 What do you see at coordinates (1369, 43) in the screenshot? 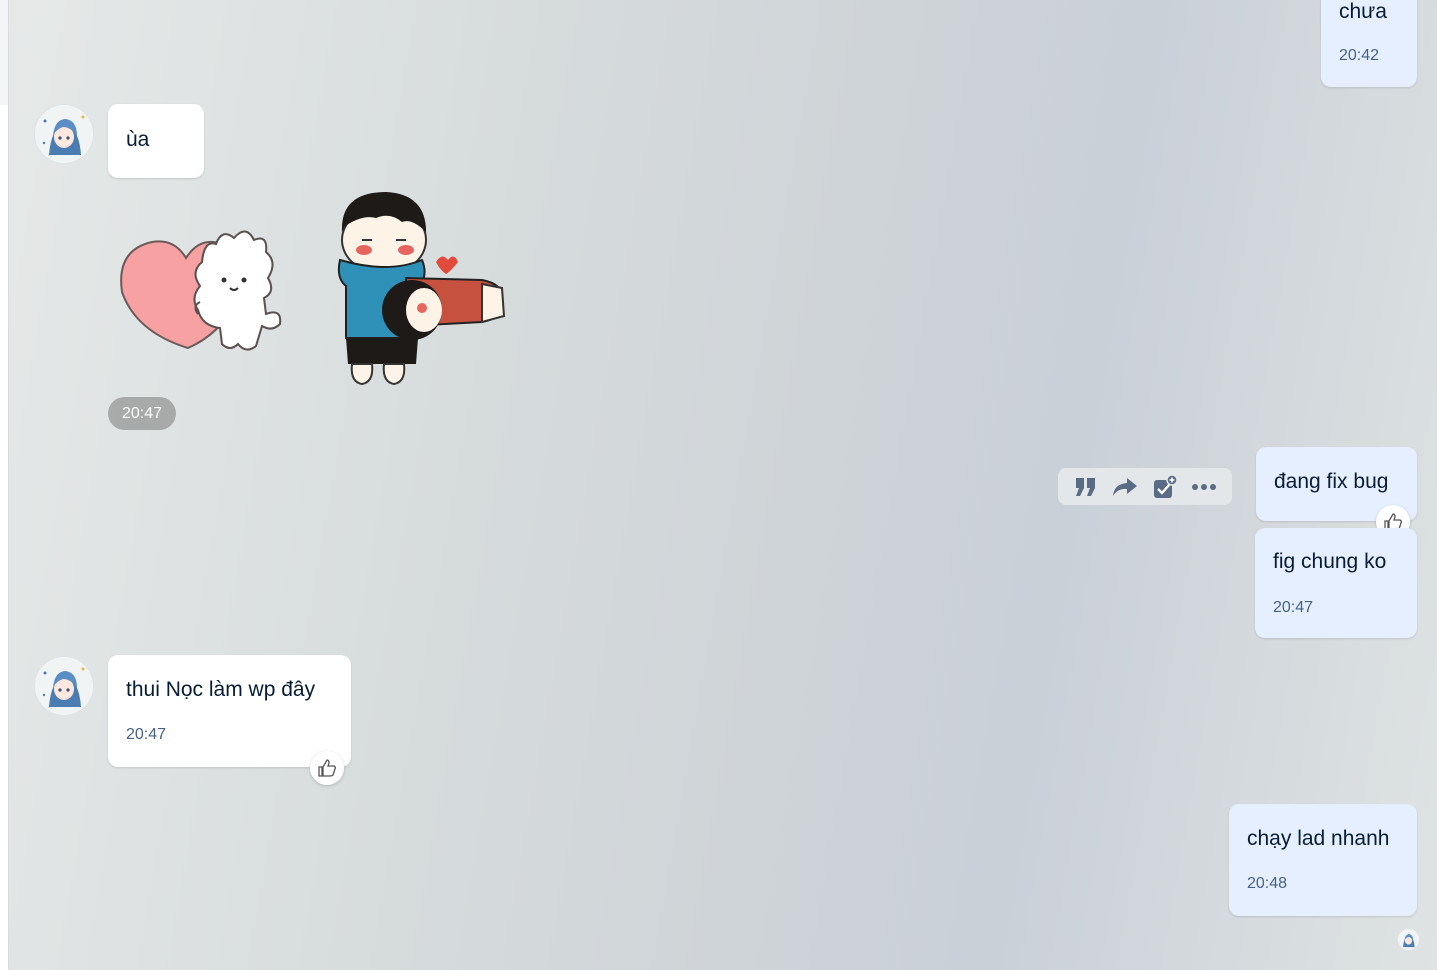
I see `message-bubble-outgoing: chưa 20:42` at bounding box center [1369, 43].